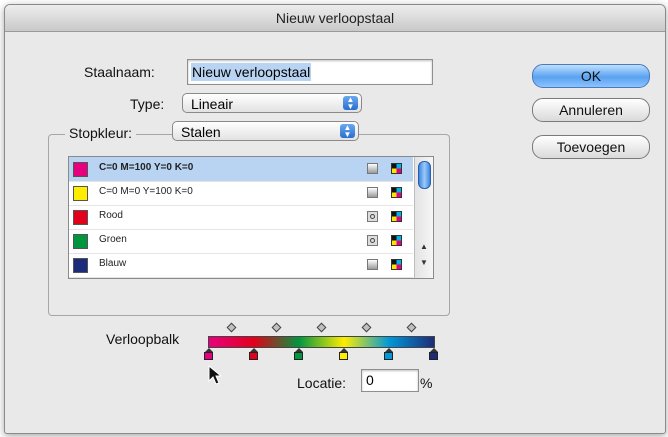 Image resolution: width=668 pixels, height=437 pixels. What do you see at coordinates (424, 247) in the screenshot?
I see `scroll-up-icon: ▲` at bounding box center [424, 247].